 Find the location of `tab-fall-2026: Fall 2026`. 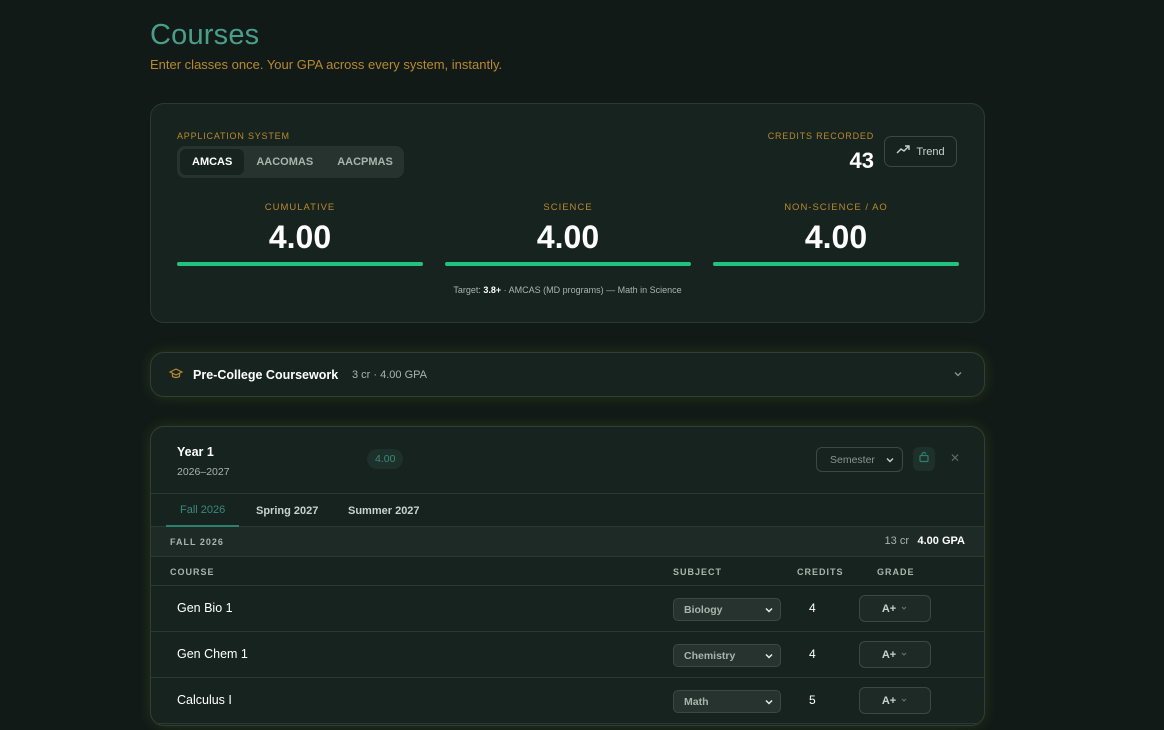

tab-fall-2026: Fall 2026 is located at coordinates (203, 510).